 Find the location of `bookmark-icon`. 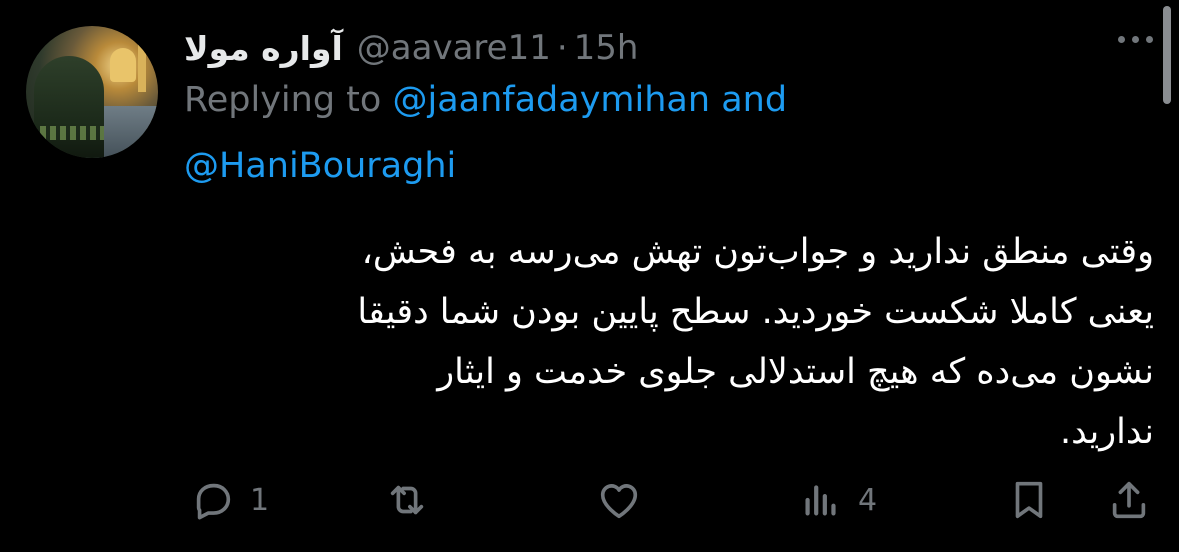

bookmark-icon is located at coordinates (1029, 500).